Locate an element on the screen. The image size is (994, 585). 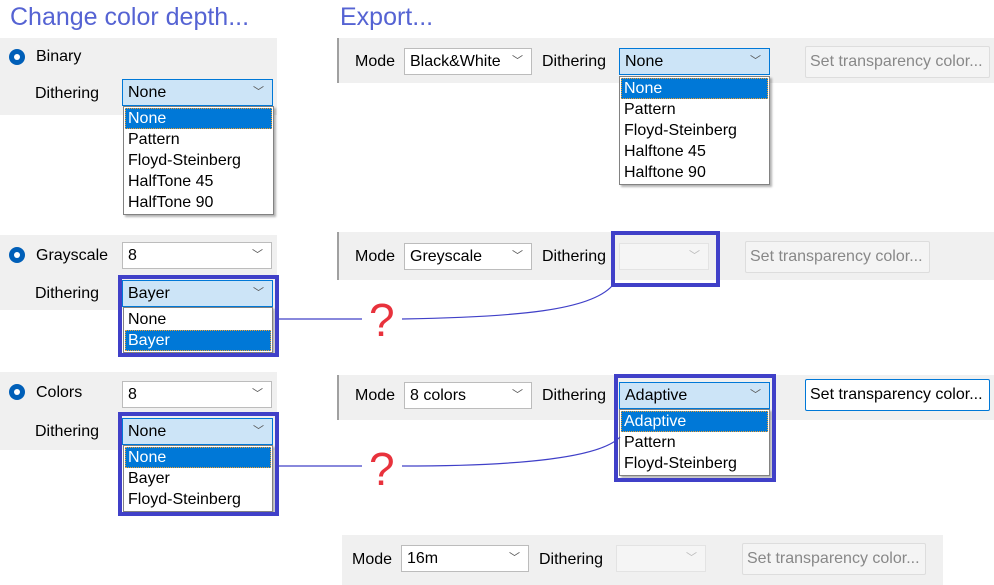
connector-lines is located at coordinates (450, 376).